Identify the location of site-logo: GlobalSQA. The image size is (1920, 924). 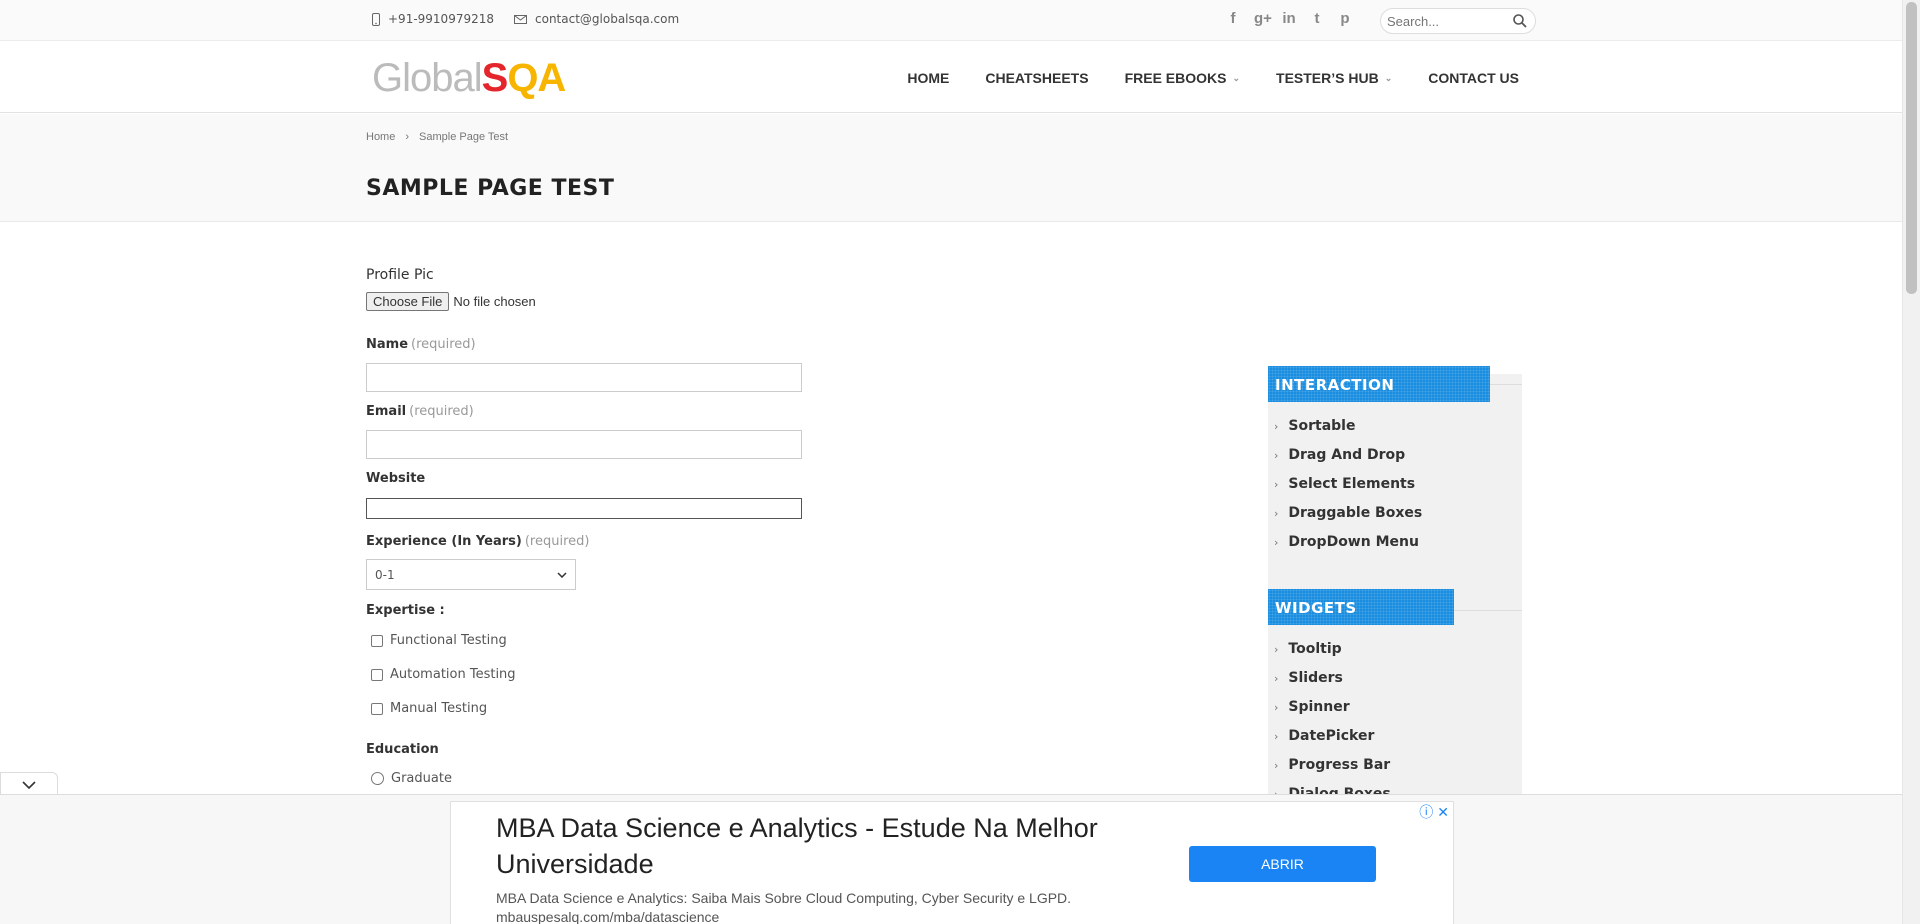
(469, 78).